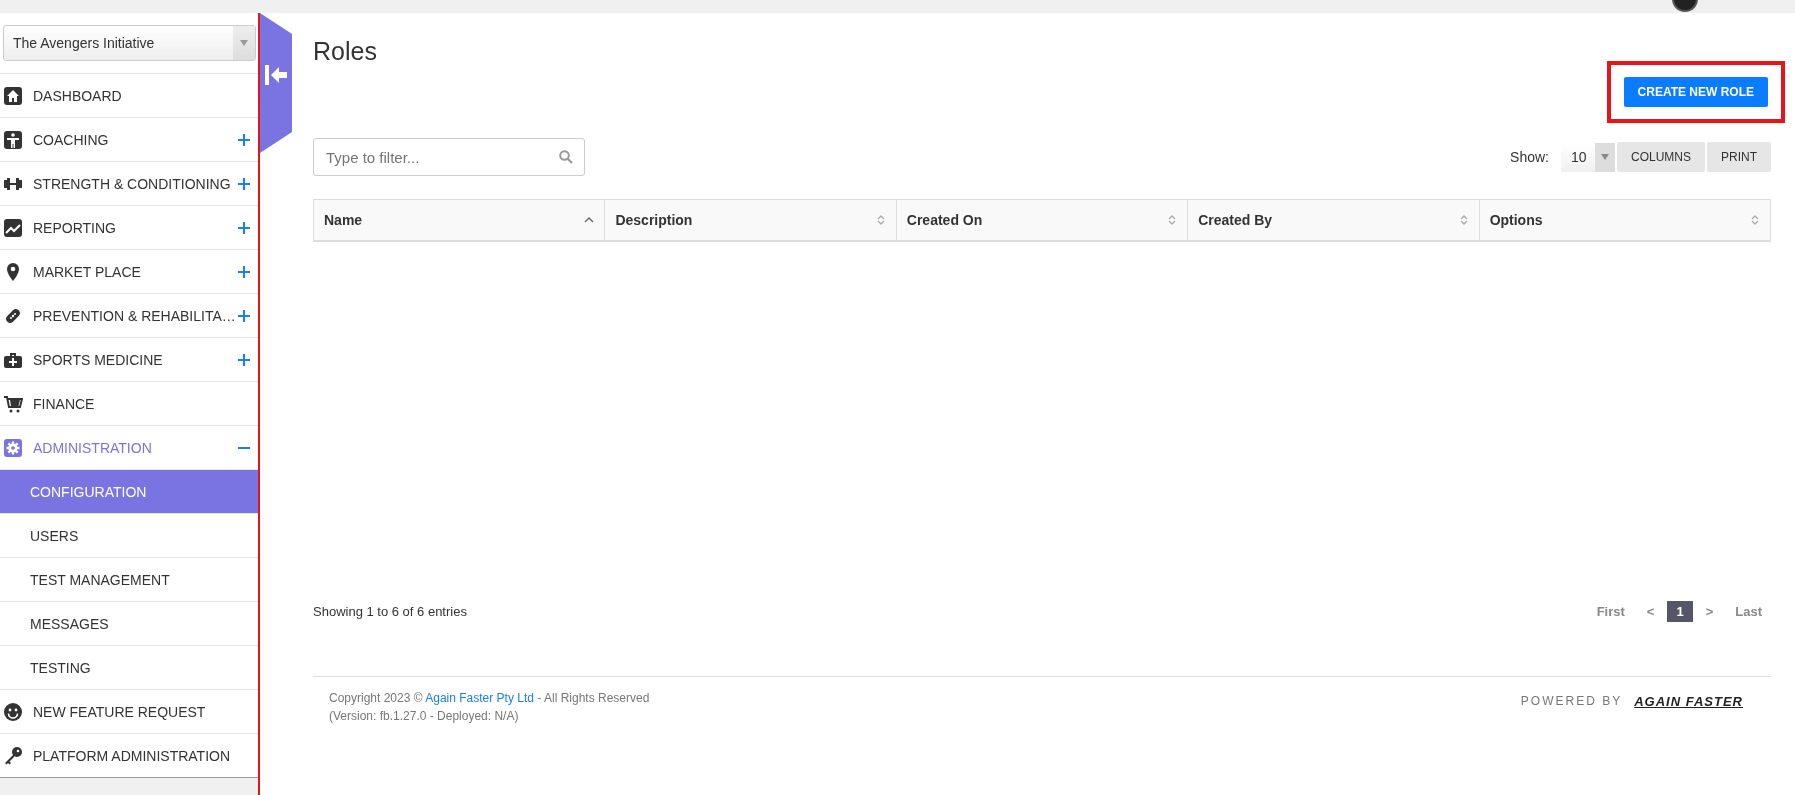  What do you see at coordinates (1680, 611) in the screenshot?
I see `page-number-link: 1` at bounding box center [1680, 611].